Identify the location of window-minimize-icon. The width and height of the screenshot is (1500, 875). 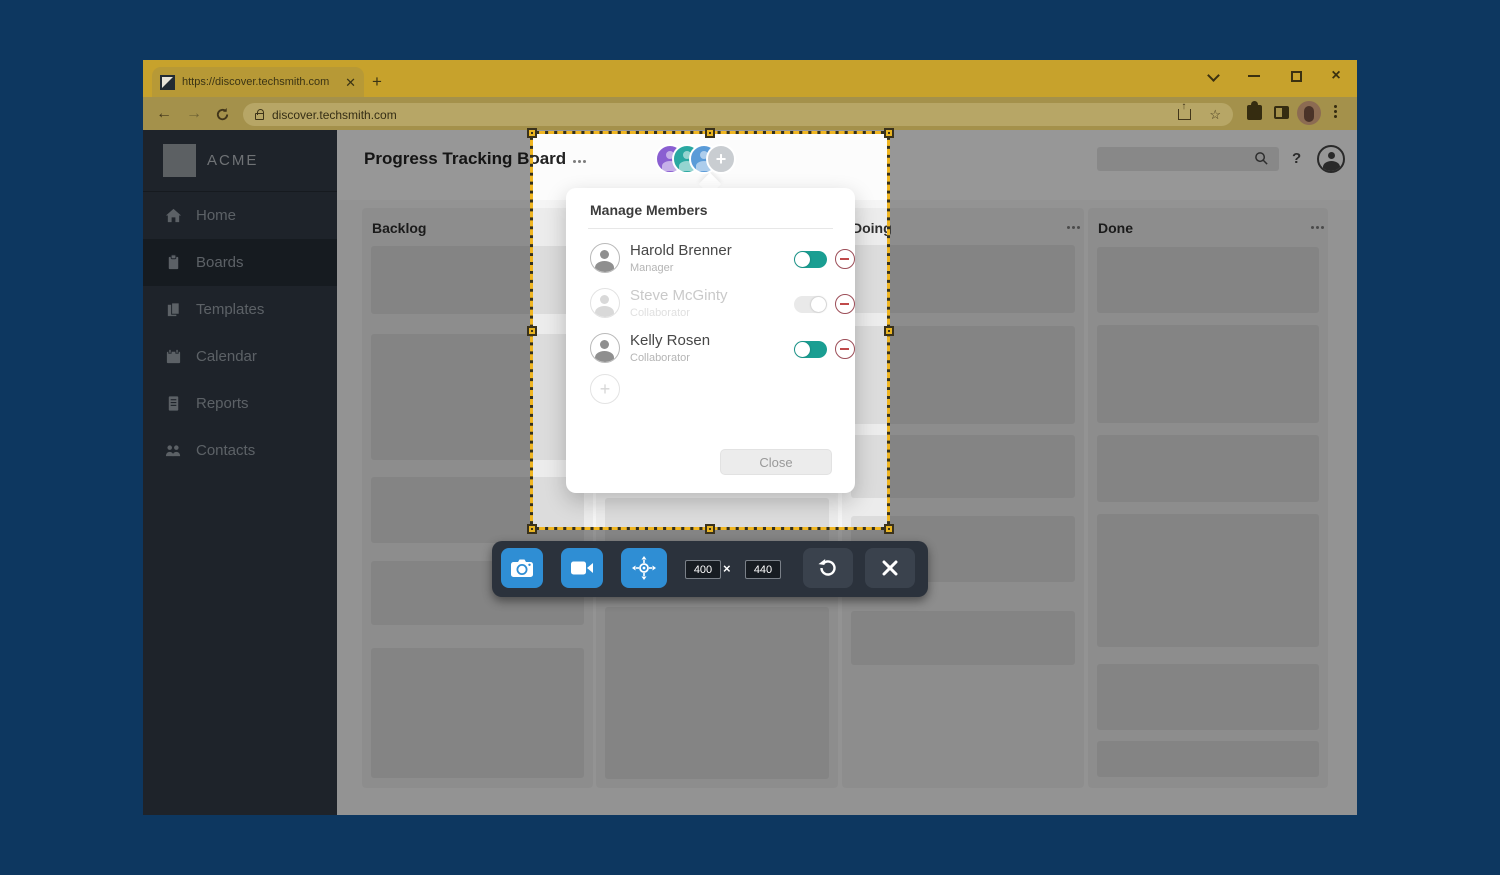
(1254, 76).